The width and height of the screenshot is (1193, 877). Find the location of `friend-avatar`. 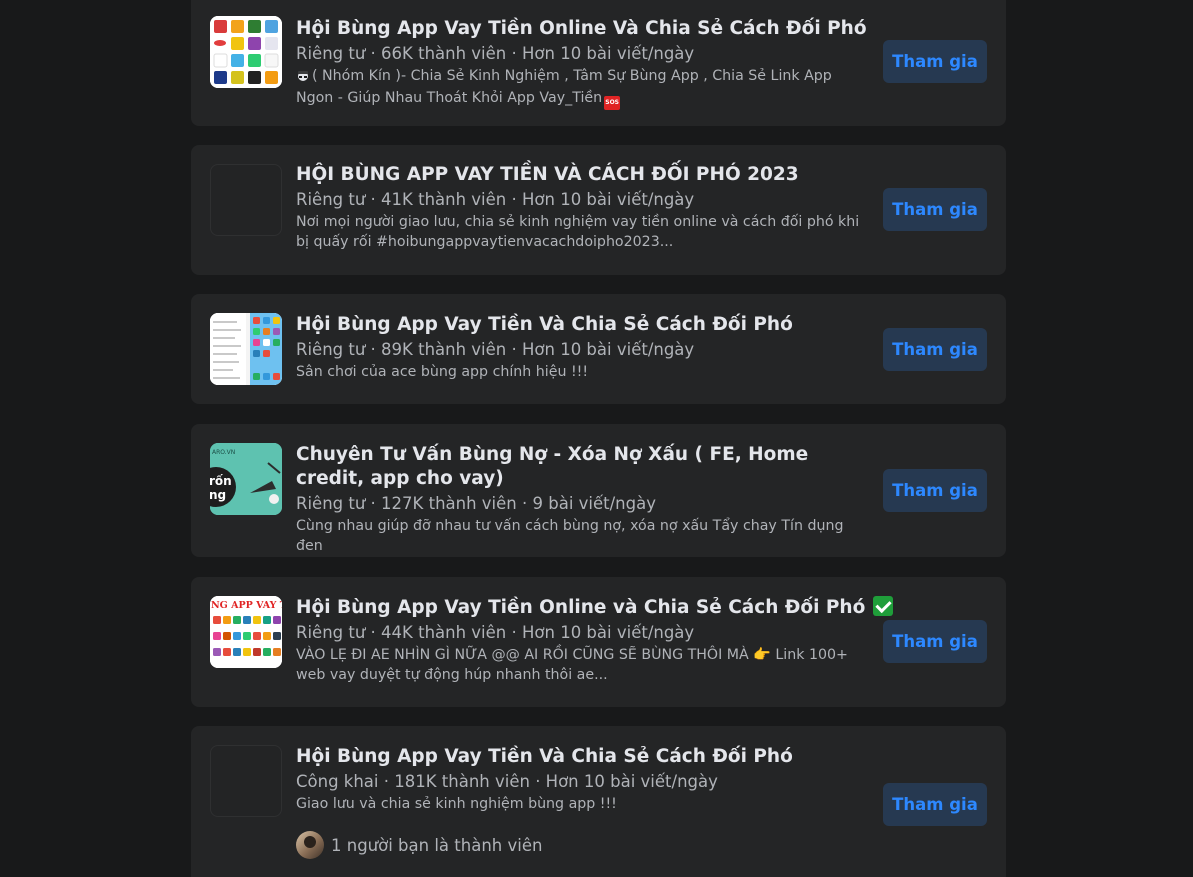

friend-avatar is located at coordinates (310, 845).